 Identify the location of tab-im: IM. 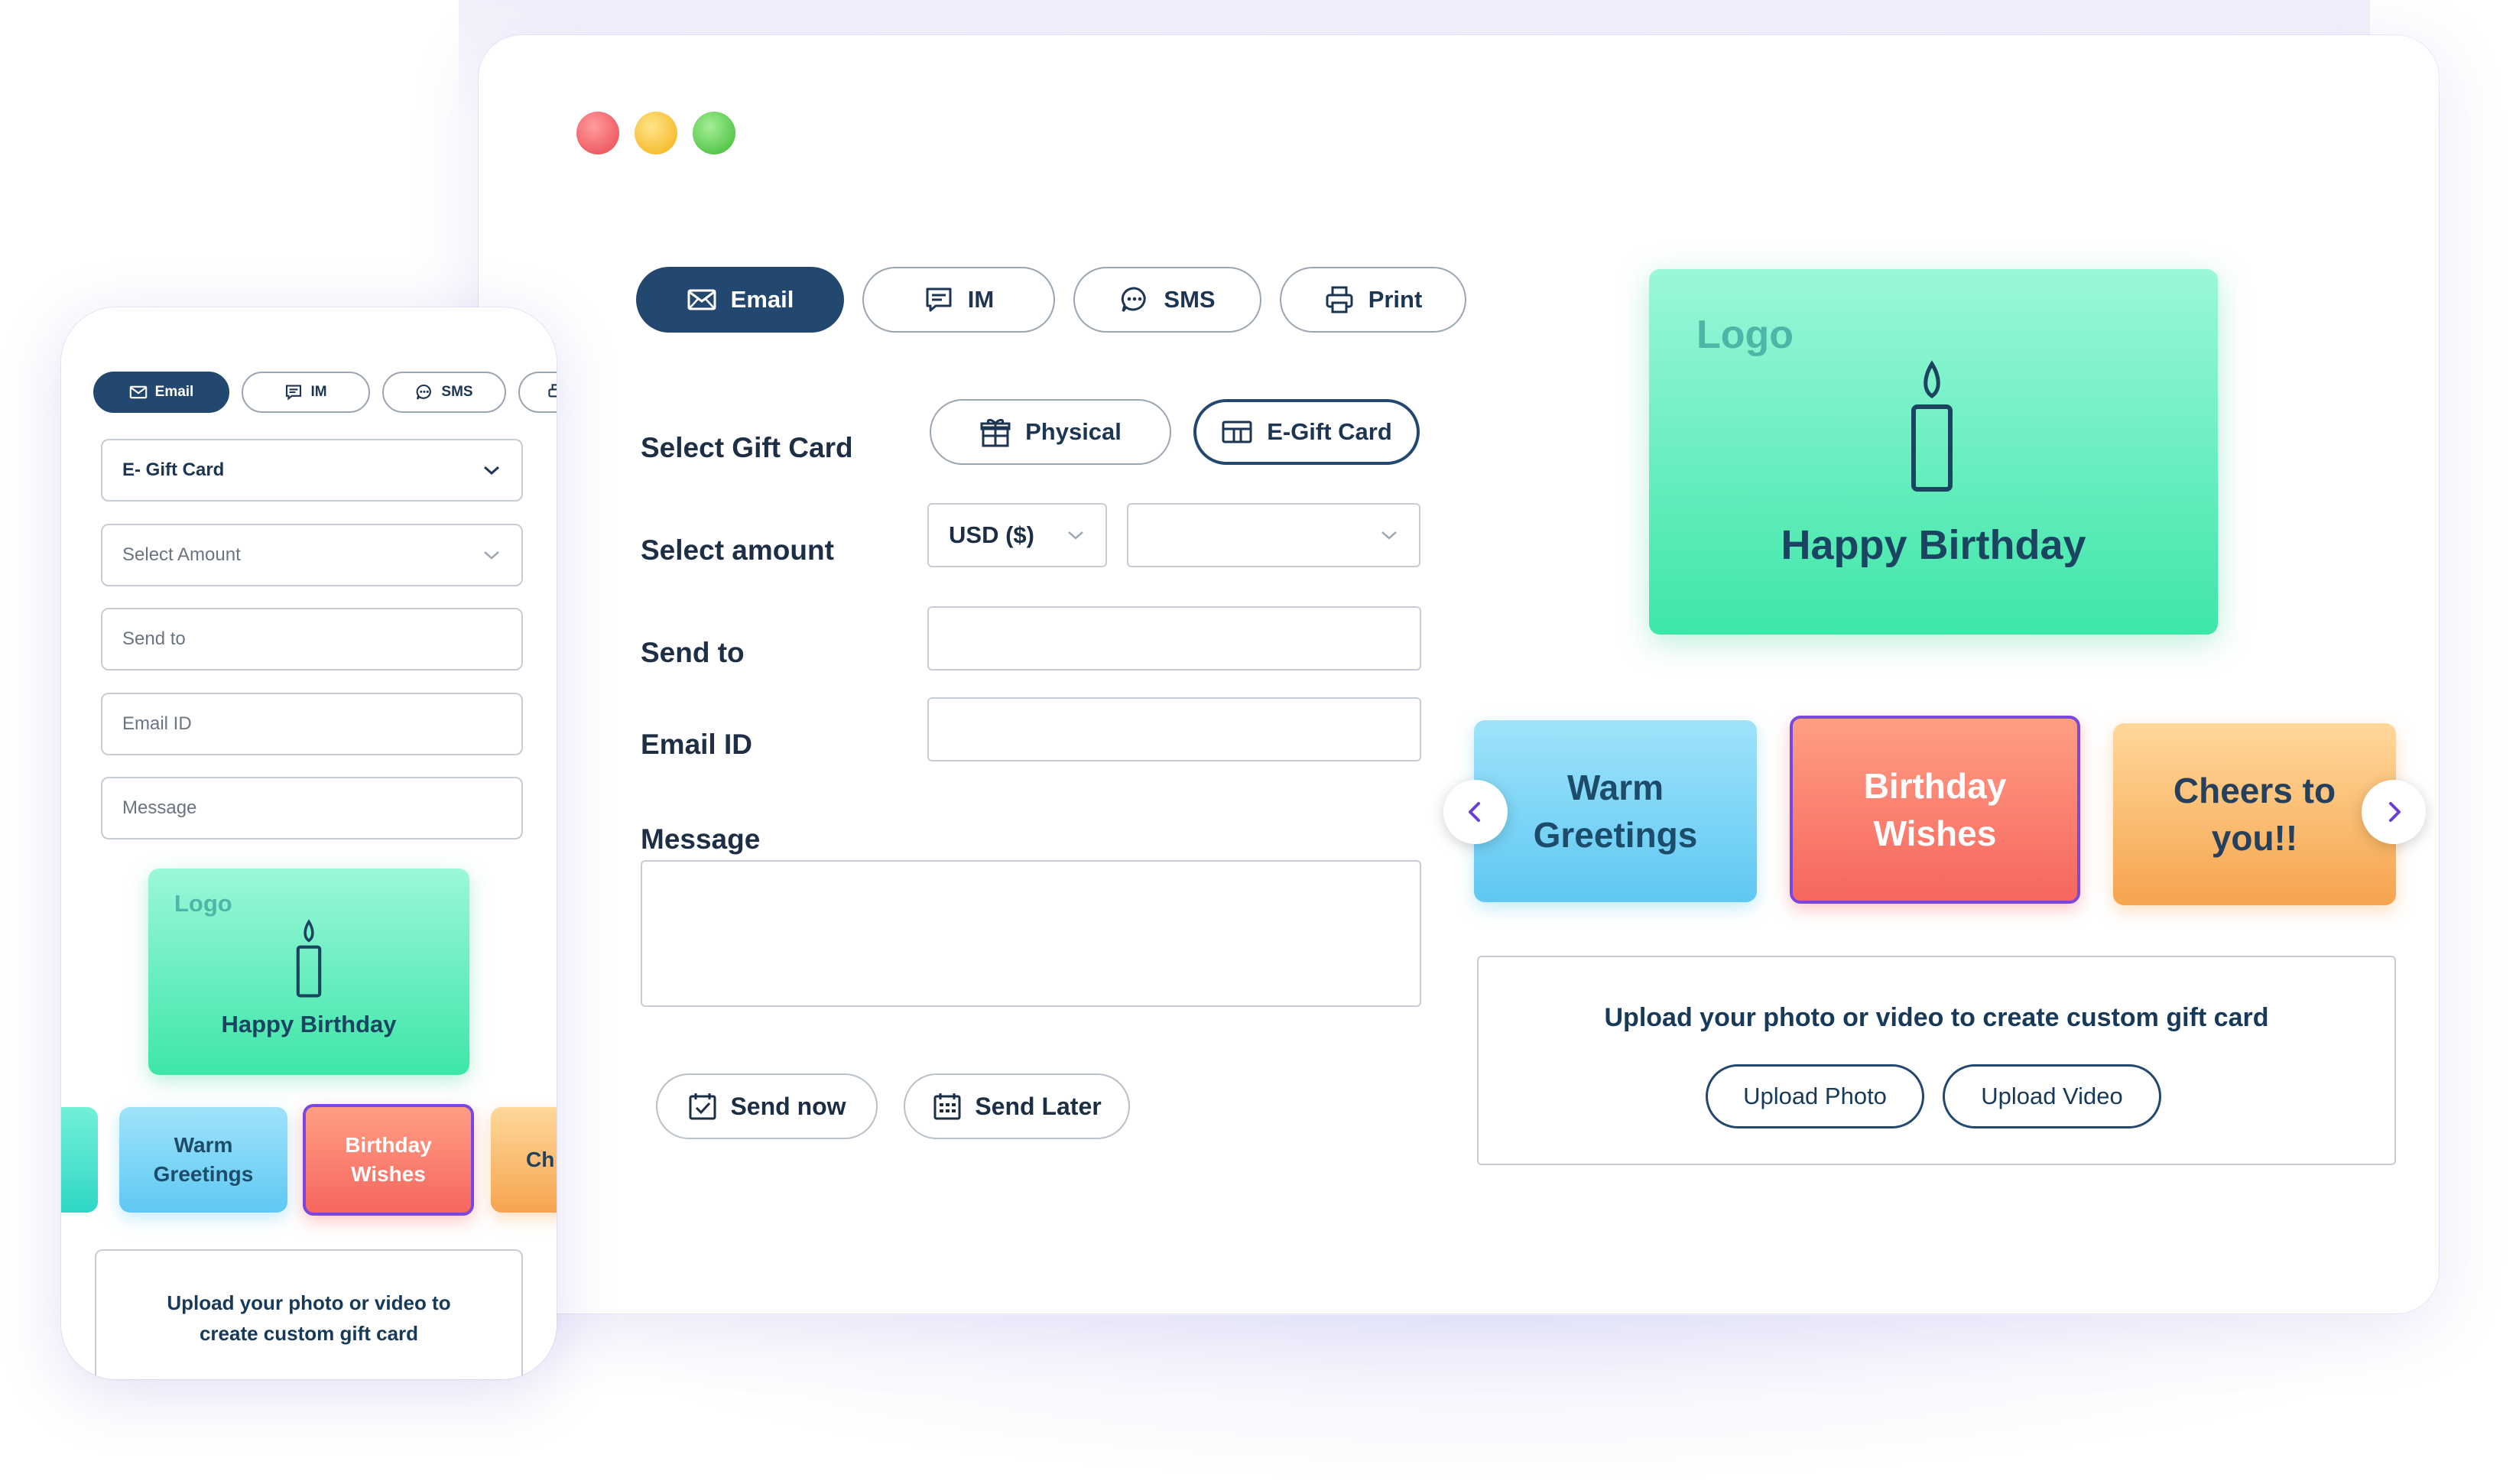
(958, 300).